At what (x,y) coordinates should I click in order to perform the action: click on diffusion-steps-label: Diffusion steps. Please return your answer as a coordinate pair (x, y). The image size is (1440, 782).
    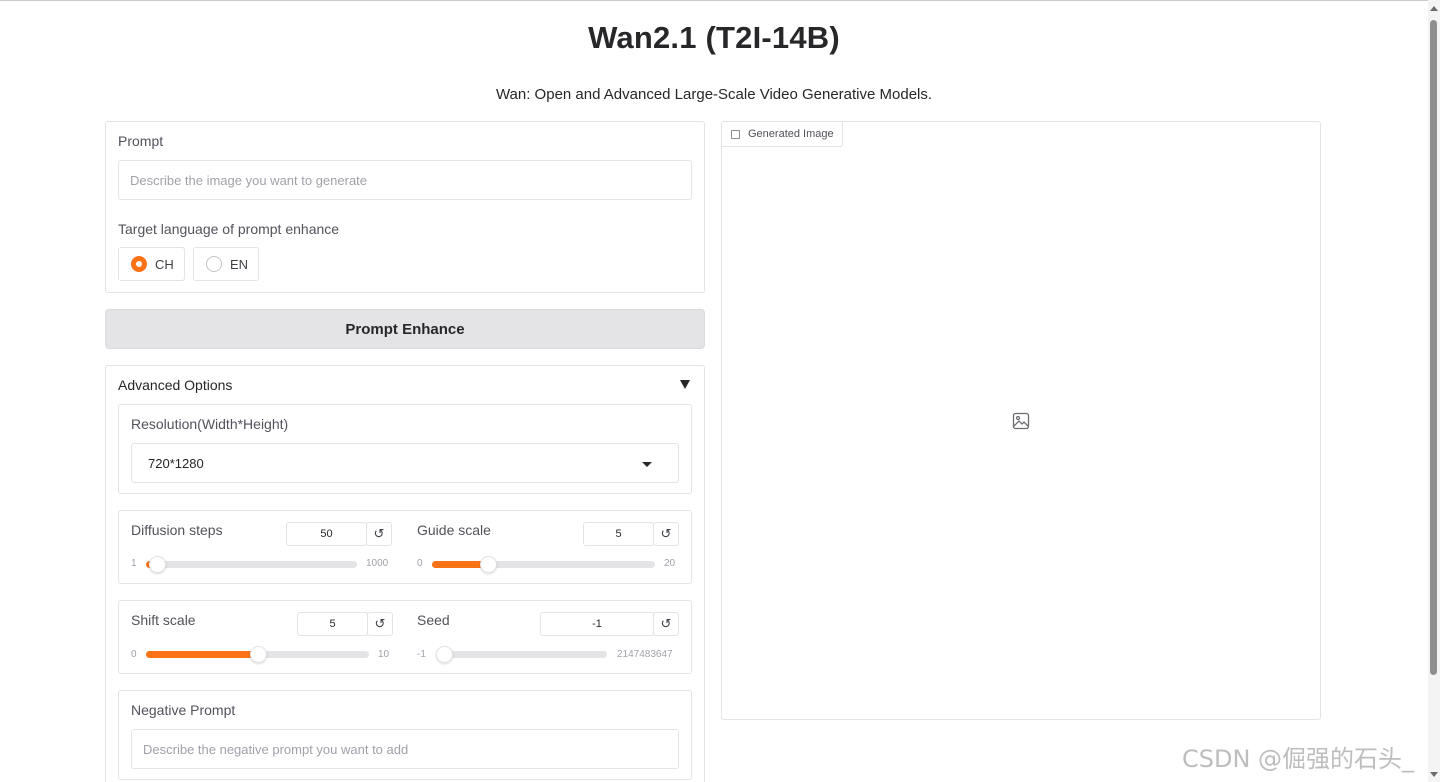
    Looking at the image, I should click on (177, 530).